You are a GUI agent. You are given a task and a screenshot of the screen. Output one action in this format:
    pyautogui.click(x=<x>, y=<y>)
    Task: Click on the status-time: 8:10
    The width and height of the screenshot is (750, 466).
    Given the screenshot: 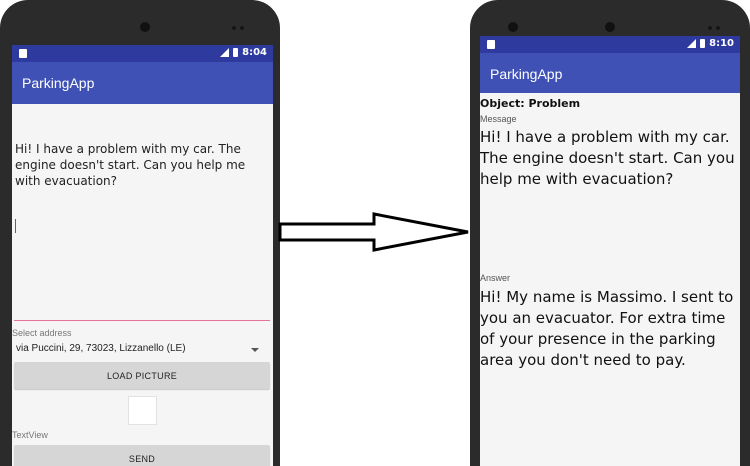 What is the action you would take?
    pyautogui.click(x=721, y=43)
    